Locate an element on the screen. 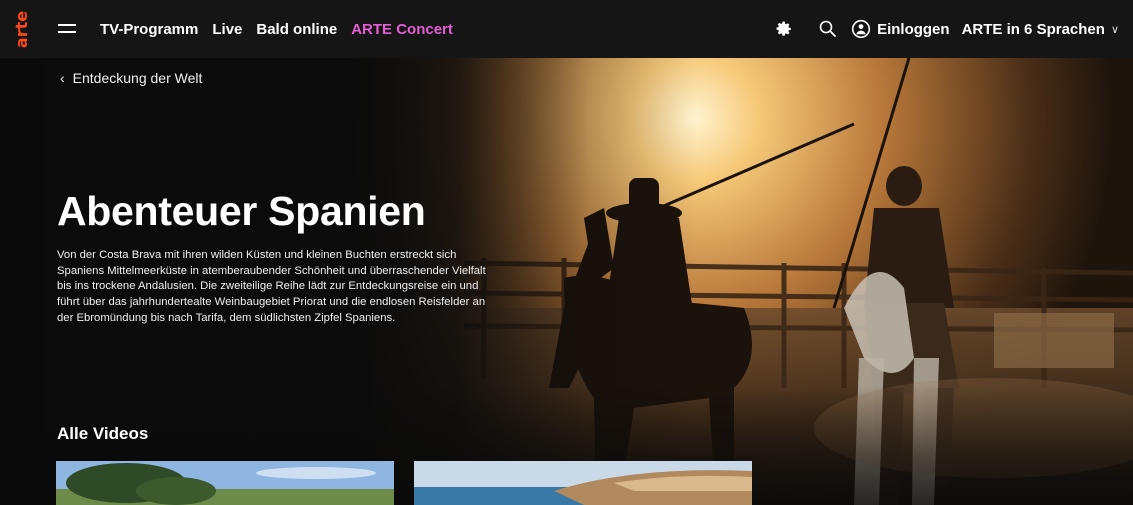 The width and height of the screenshot is (1133, 505). arte-logo: arte is located at coordinates (22, 29).